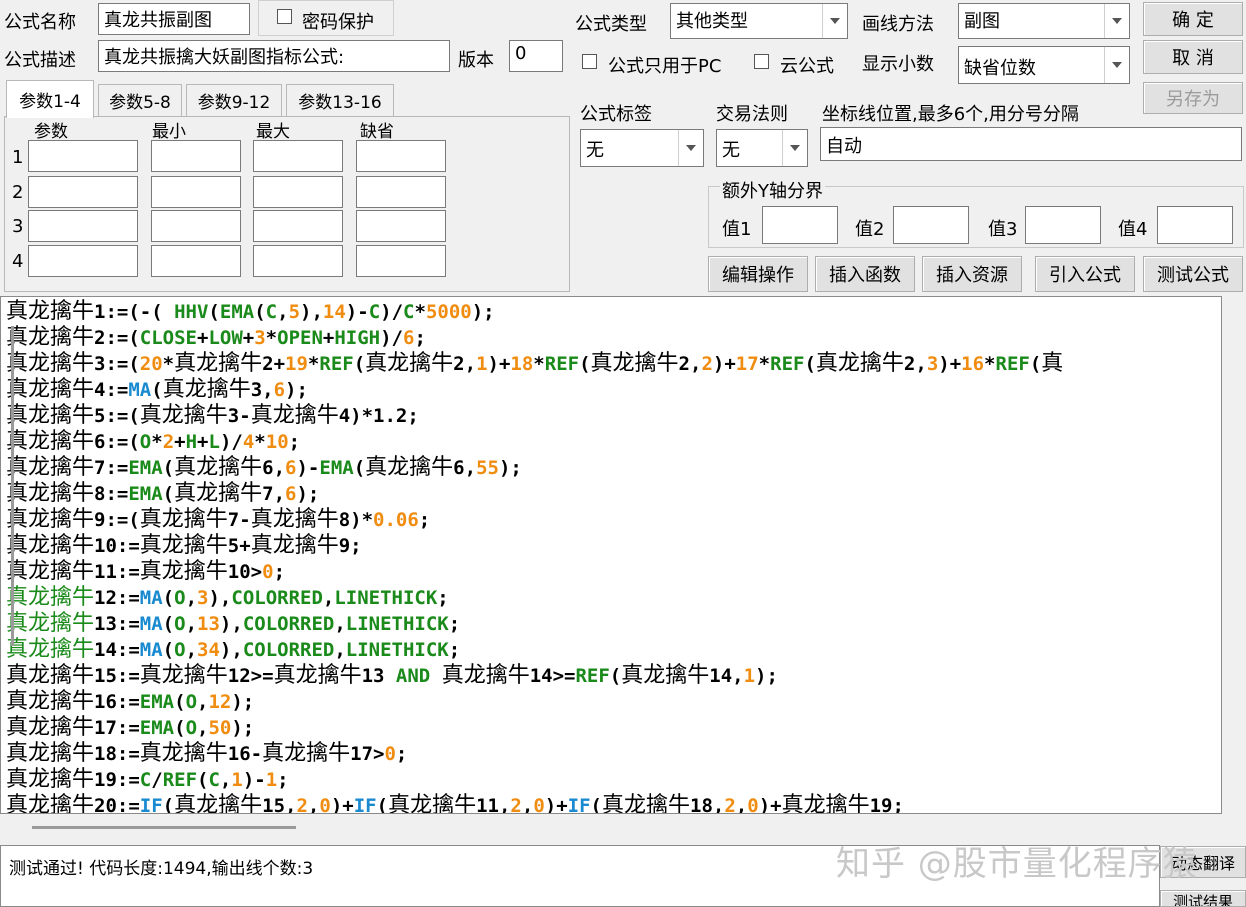  I want to click on code-token: *, so click(260, 442).